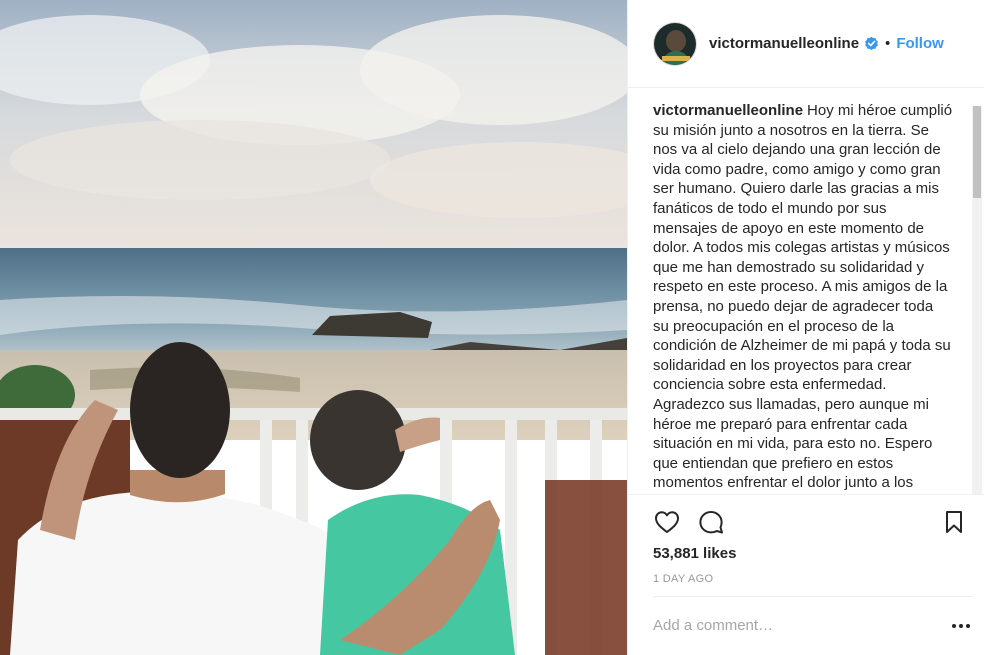  I want to click on profile-avatar, so click(675, 43).